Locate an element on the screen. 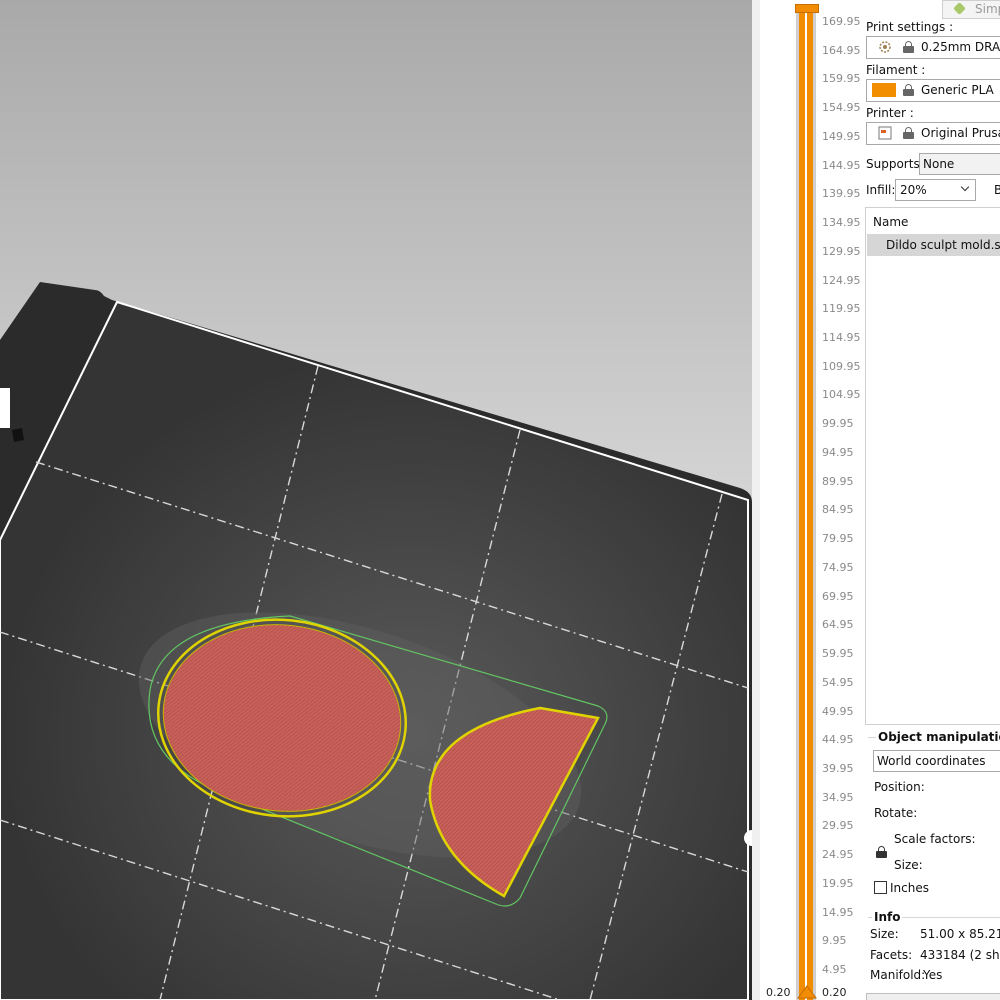 The width and height of the screenshot is (1000, 1000). layer-tick-label: 44.95 is located at coordinates (838, 740).